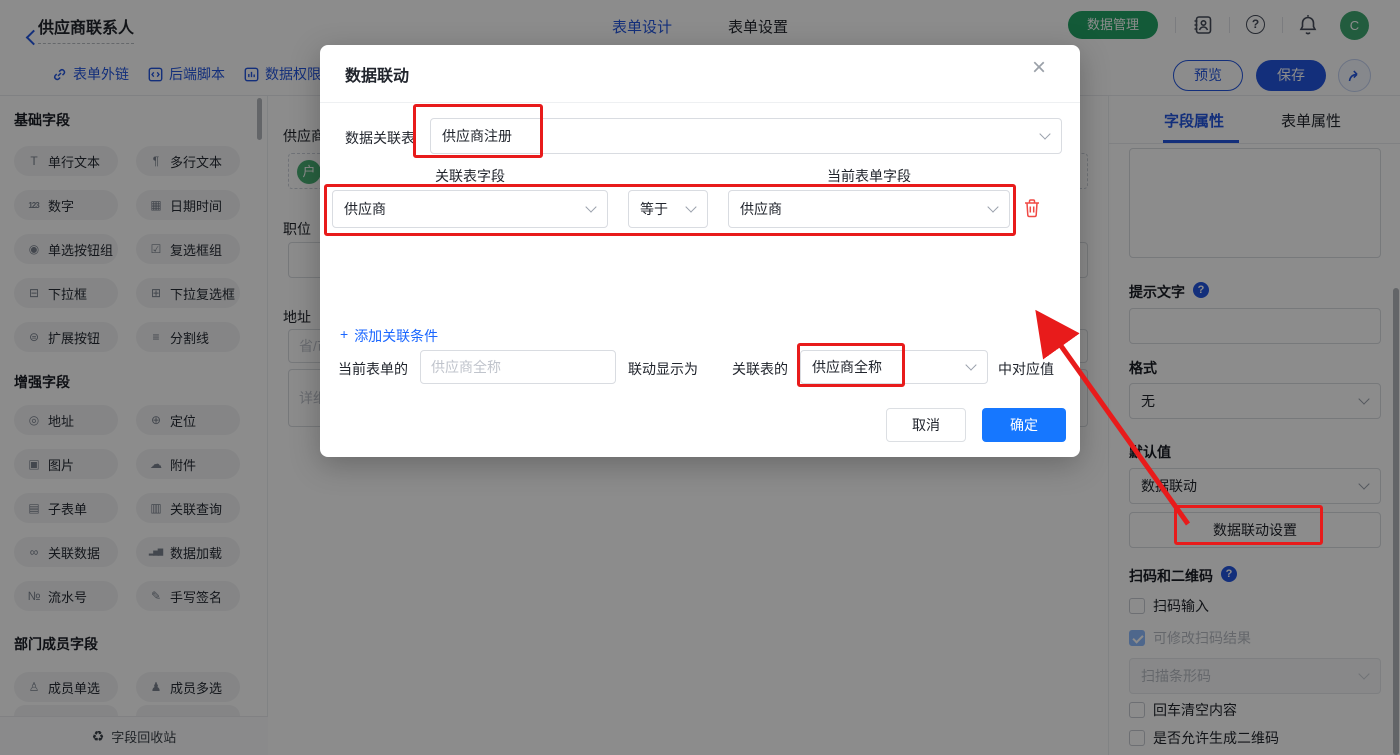 This screenshot has height=755, width=1400. I want to click on trash-icon, so click(1032, 208).